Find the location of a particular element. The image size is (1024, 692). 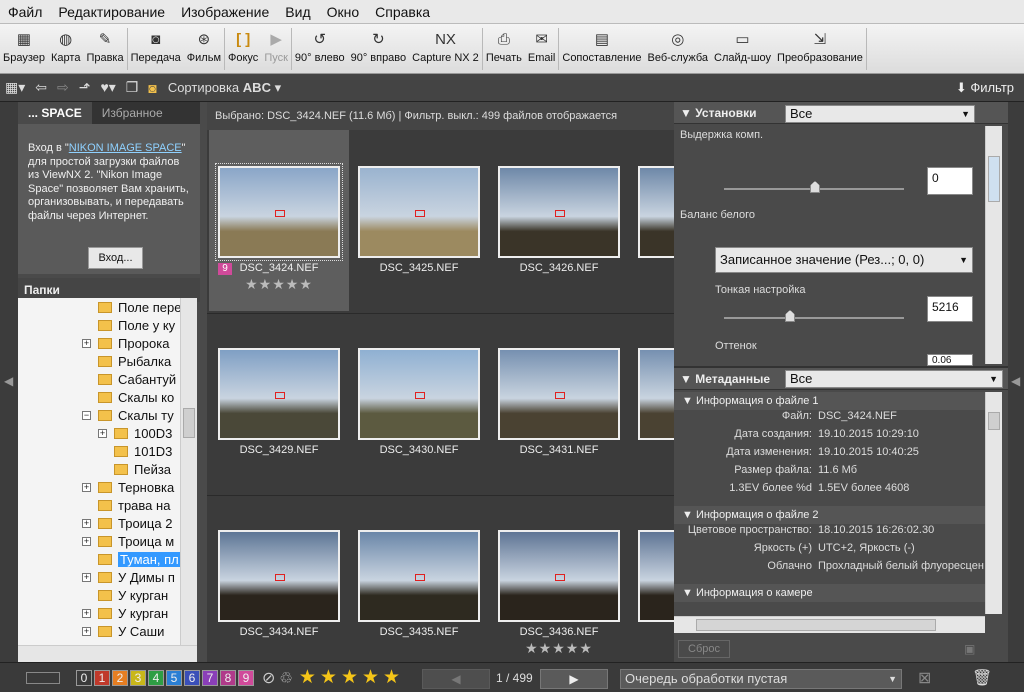

settings-dropdown: Все ▼ is located at coordinates (880, 114).